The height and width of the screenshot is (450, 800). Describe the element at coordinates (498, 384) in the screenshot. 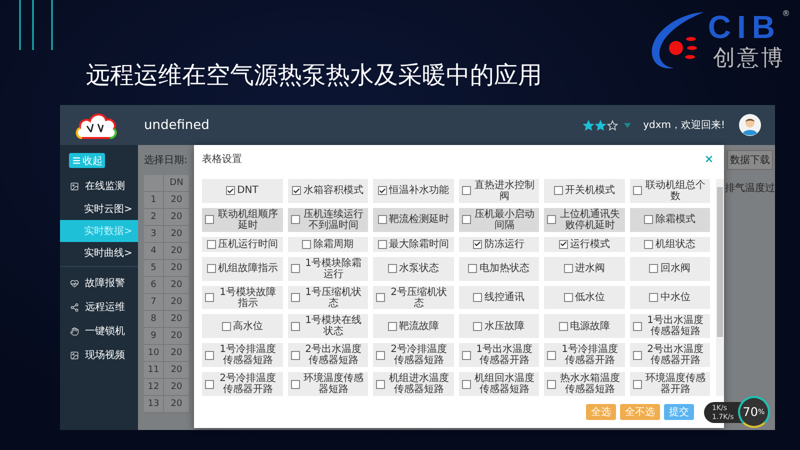

I see `column-option: 机组回水温度传感器短路` at that location.